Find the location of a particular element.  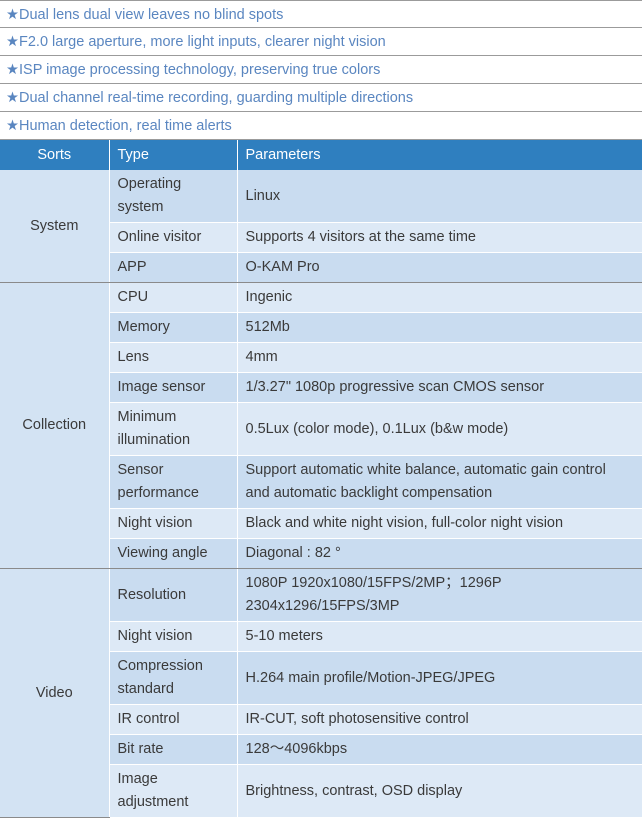

section-system: System is located at coordinates (55, 226).